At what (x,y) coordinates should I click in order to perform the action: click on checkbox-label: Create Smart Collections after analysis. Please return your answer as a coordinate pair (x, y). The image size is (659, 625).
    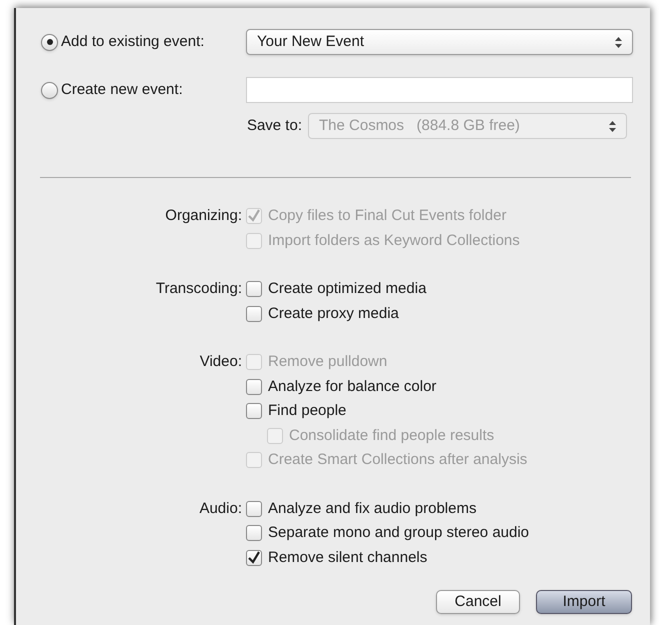
    Looking at the image, I should click on (398, 460).